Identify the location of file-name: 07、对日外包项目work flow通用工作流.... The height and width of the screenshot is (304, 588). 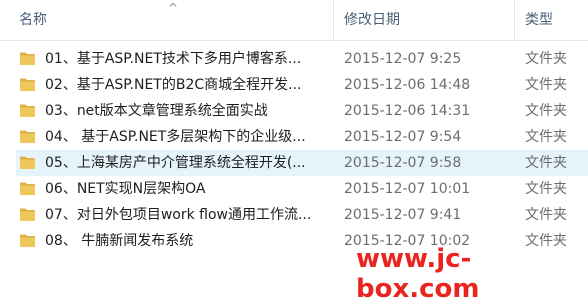
(178, 215).